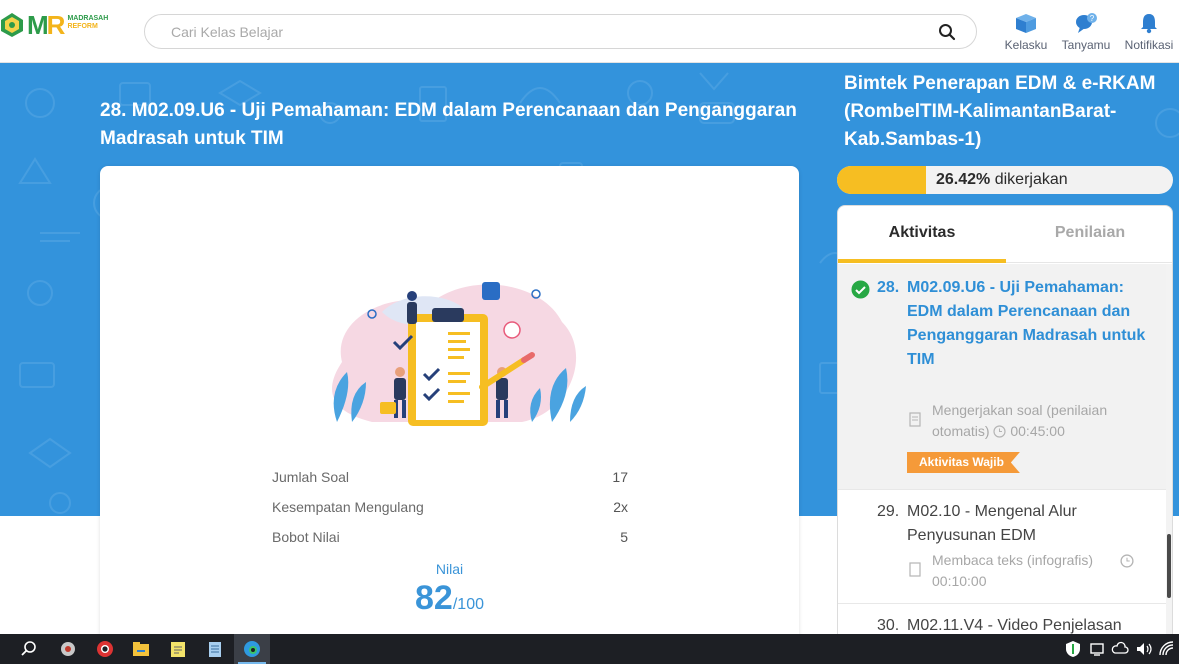  Describe the element at coordinates (1089, 234) in the screenshot. I see `tab-penilaian: Penilaian` at that location.